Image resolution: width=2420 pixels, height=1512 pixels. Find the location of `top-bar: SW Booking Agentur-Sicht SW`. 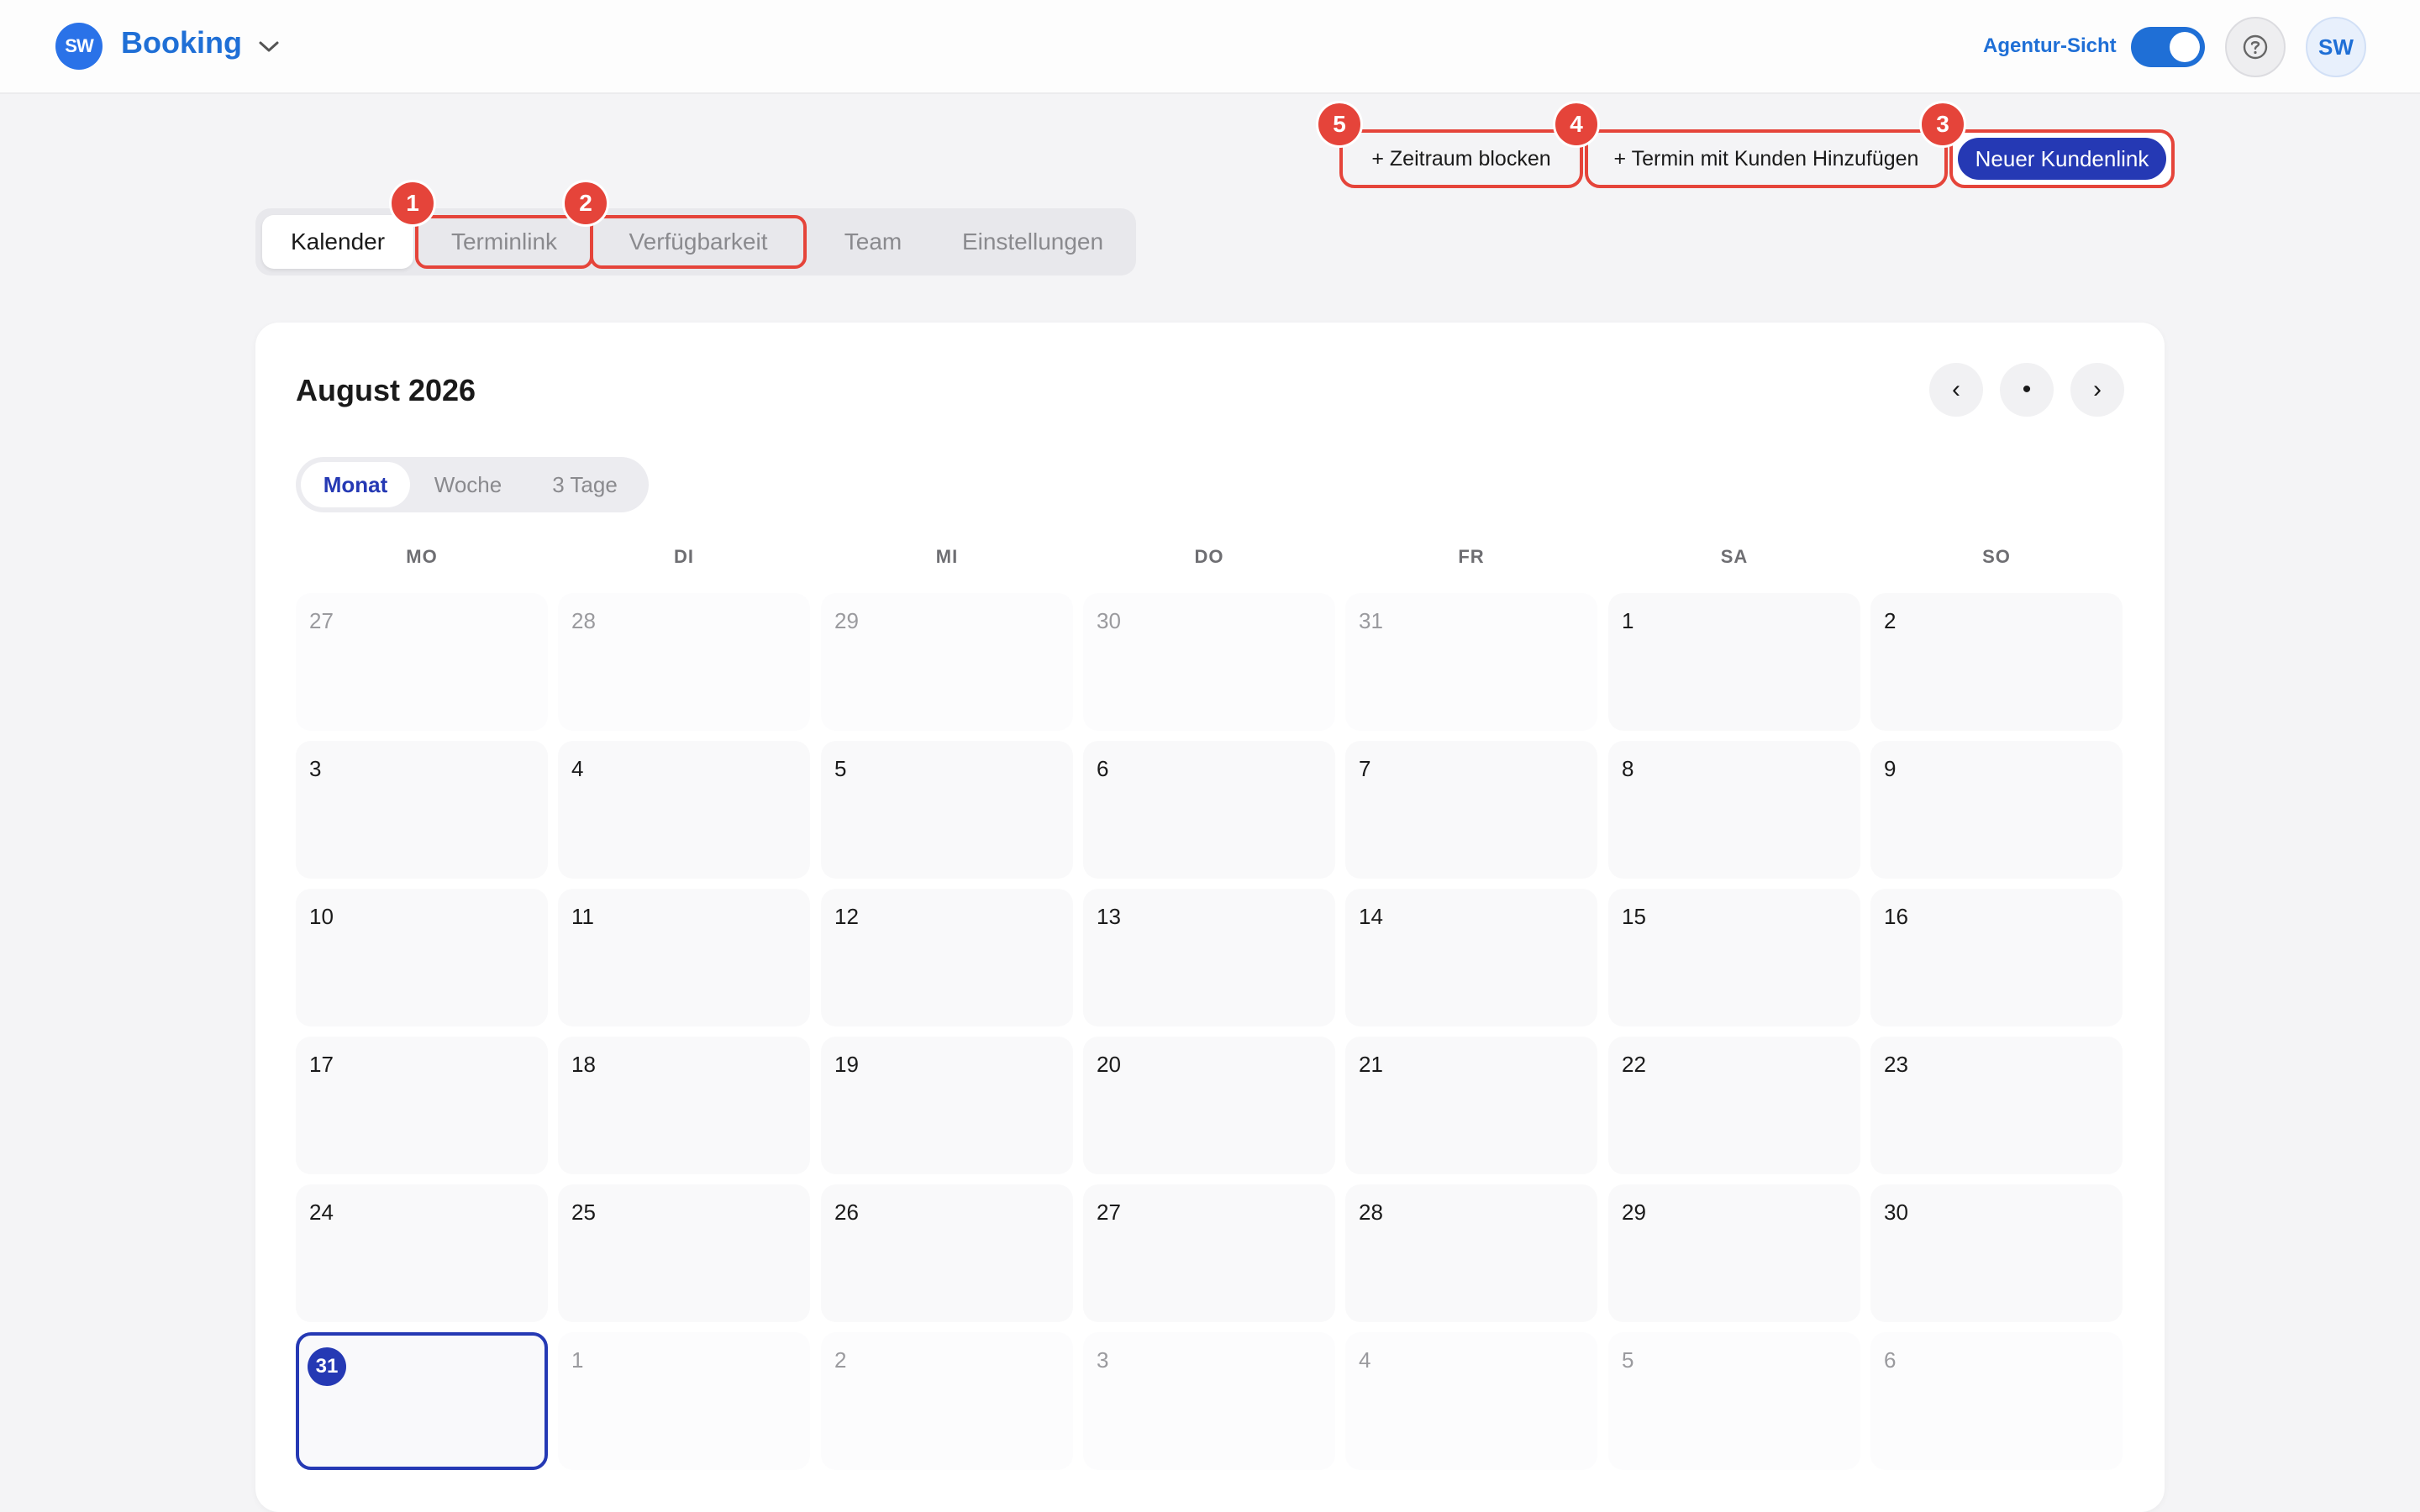

top-bar: SW Booking Agentur-Sicht SW is located at coordinates (1210, 47).